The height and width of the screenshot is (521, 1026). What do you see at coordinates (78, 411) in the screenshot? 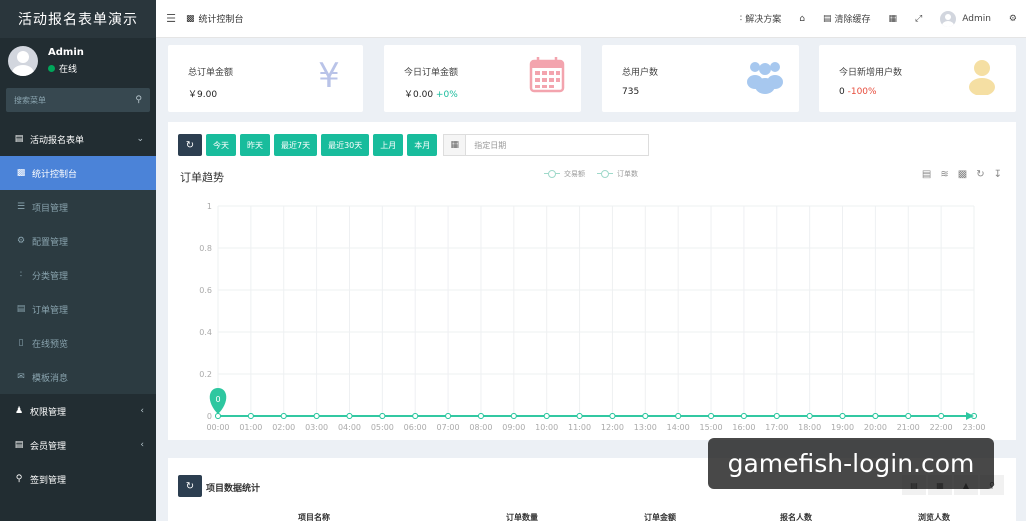
I see `sidebar-item-permissions: ♟ 权限管理 ‹` at bounding box center [78, 411].